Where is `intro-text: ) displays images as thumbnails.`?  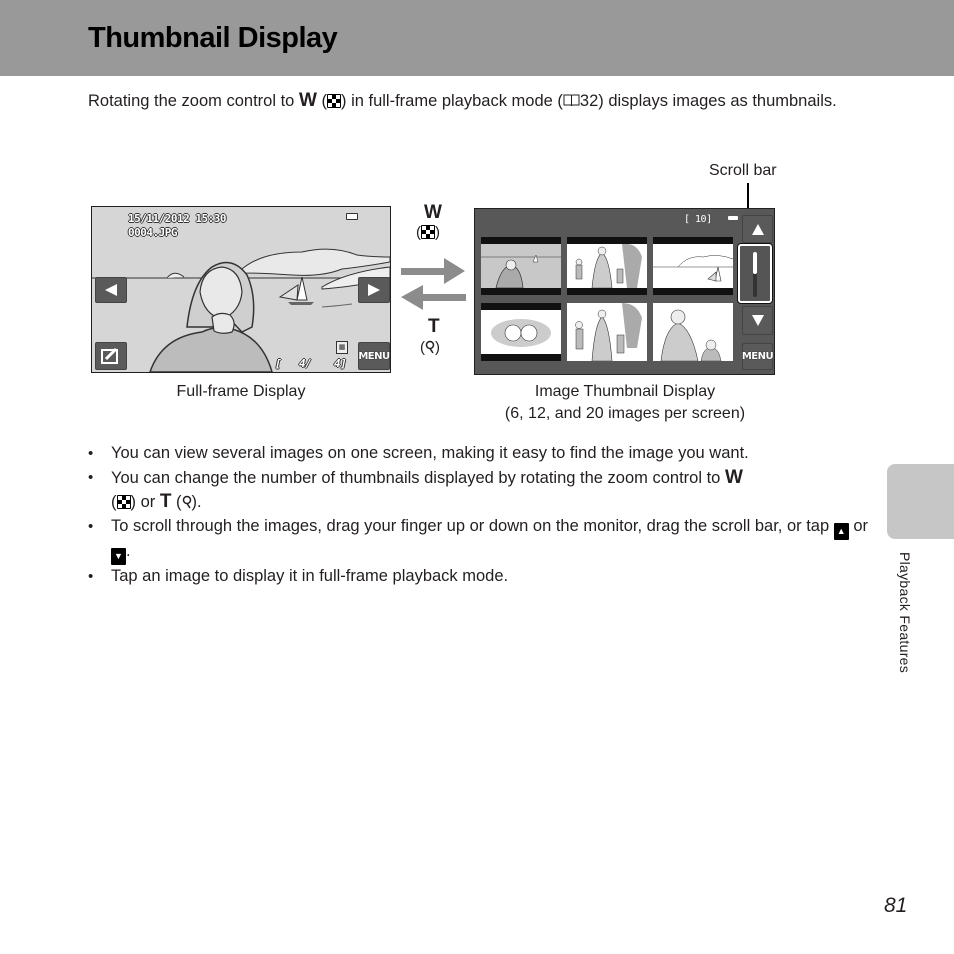
intro-text: ) displays images as thumbnails. is located at coordinates (717, 101).